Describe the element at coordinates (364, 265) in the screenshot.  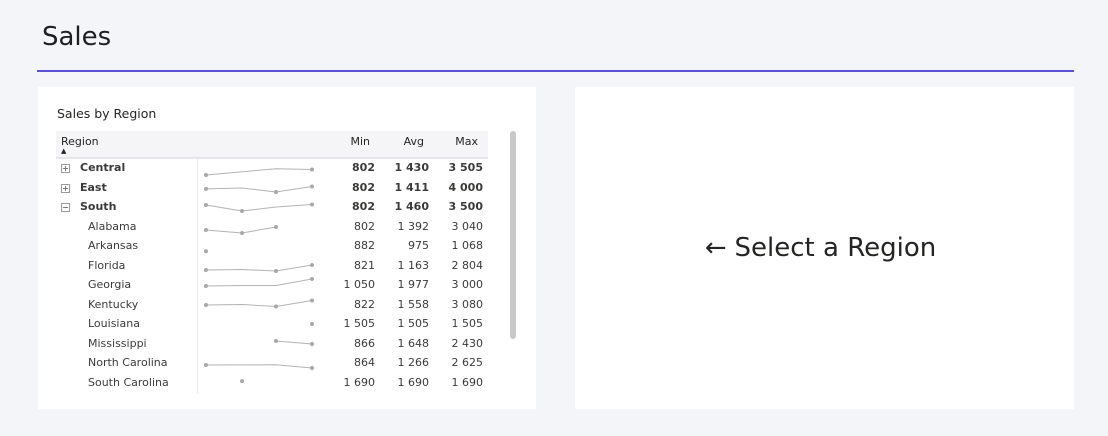
I see `row-min-value: 821` at that location.